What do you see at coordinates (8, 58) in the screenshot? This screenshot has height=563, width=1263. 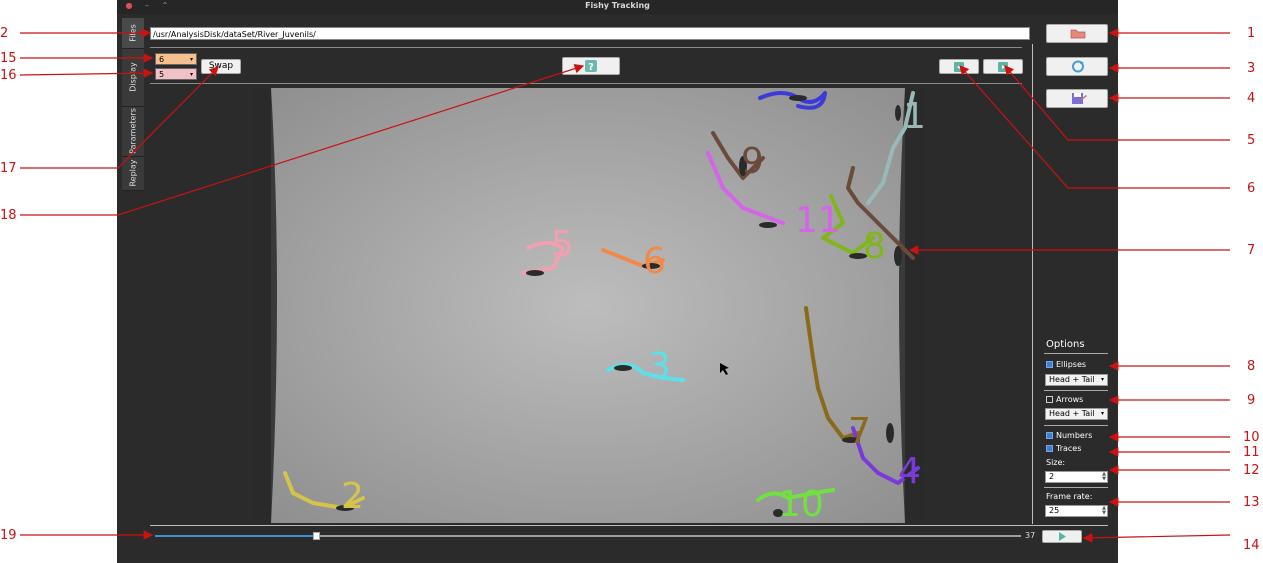 I see `svg-text: 15` at bounding box center [8, 58].